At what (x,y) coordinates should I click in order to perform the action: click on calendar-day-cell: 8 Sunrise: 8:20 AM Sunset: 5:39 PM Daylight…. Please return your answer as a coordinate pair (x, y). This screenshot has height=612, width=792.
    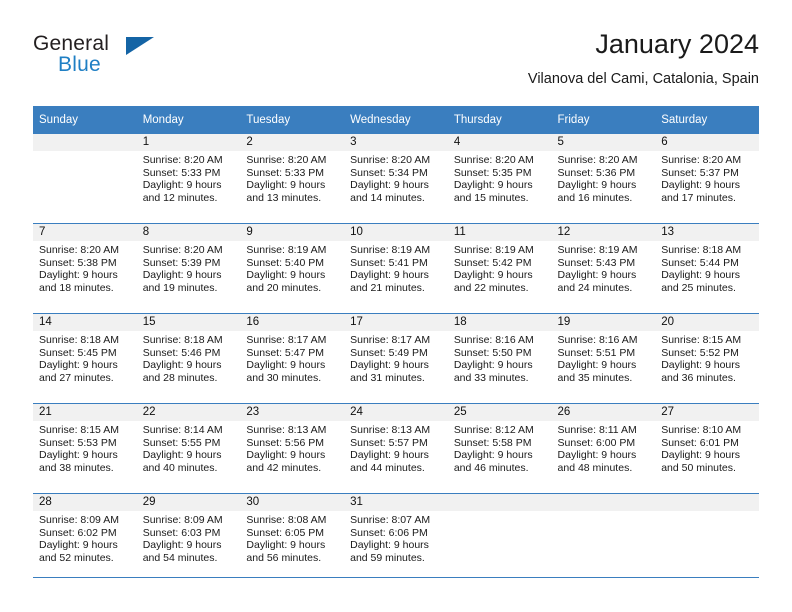
    Looking at the image, I should click on (188, 268).